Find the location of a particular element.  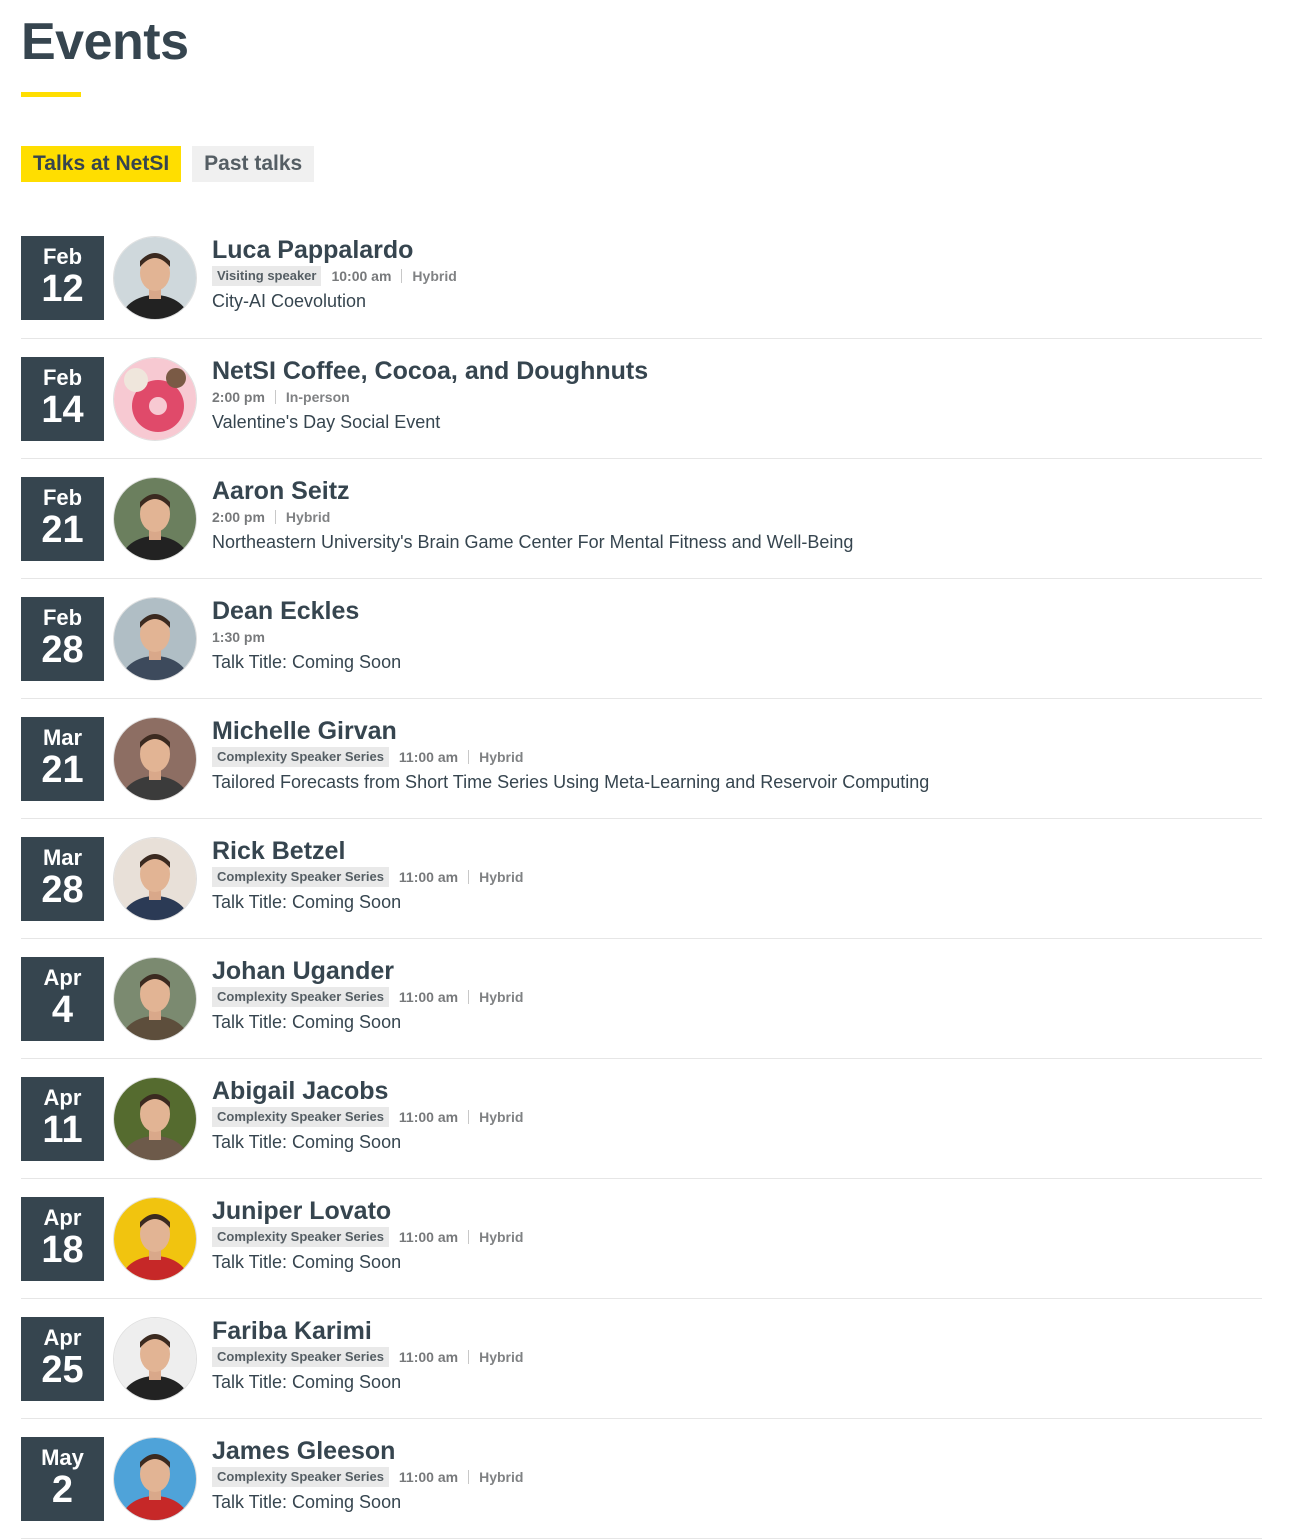

page-title: Events is located at coordinates (105, 42).